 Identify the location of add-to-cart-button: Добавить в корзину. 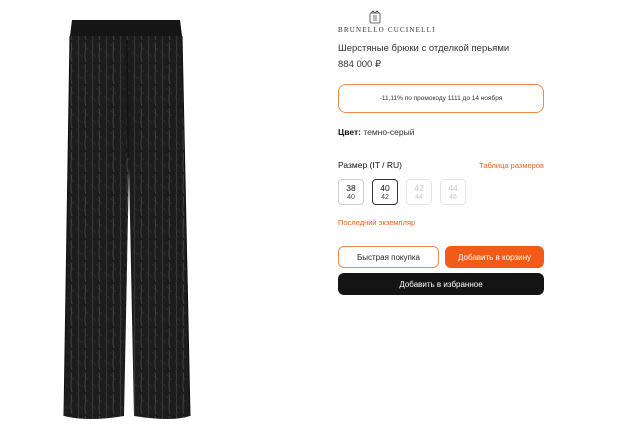
(494, 257).